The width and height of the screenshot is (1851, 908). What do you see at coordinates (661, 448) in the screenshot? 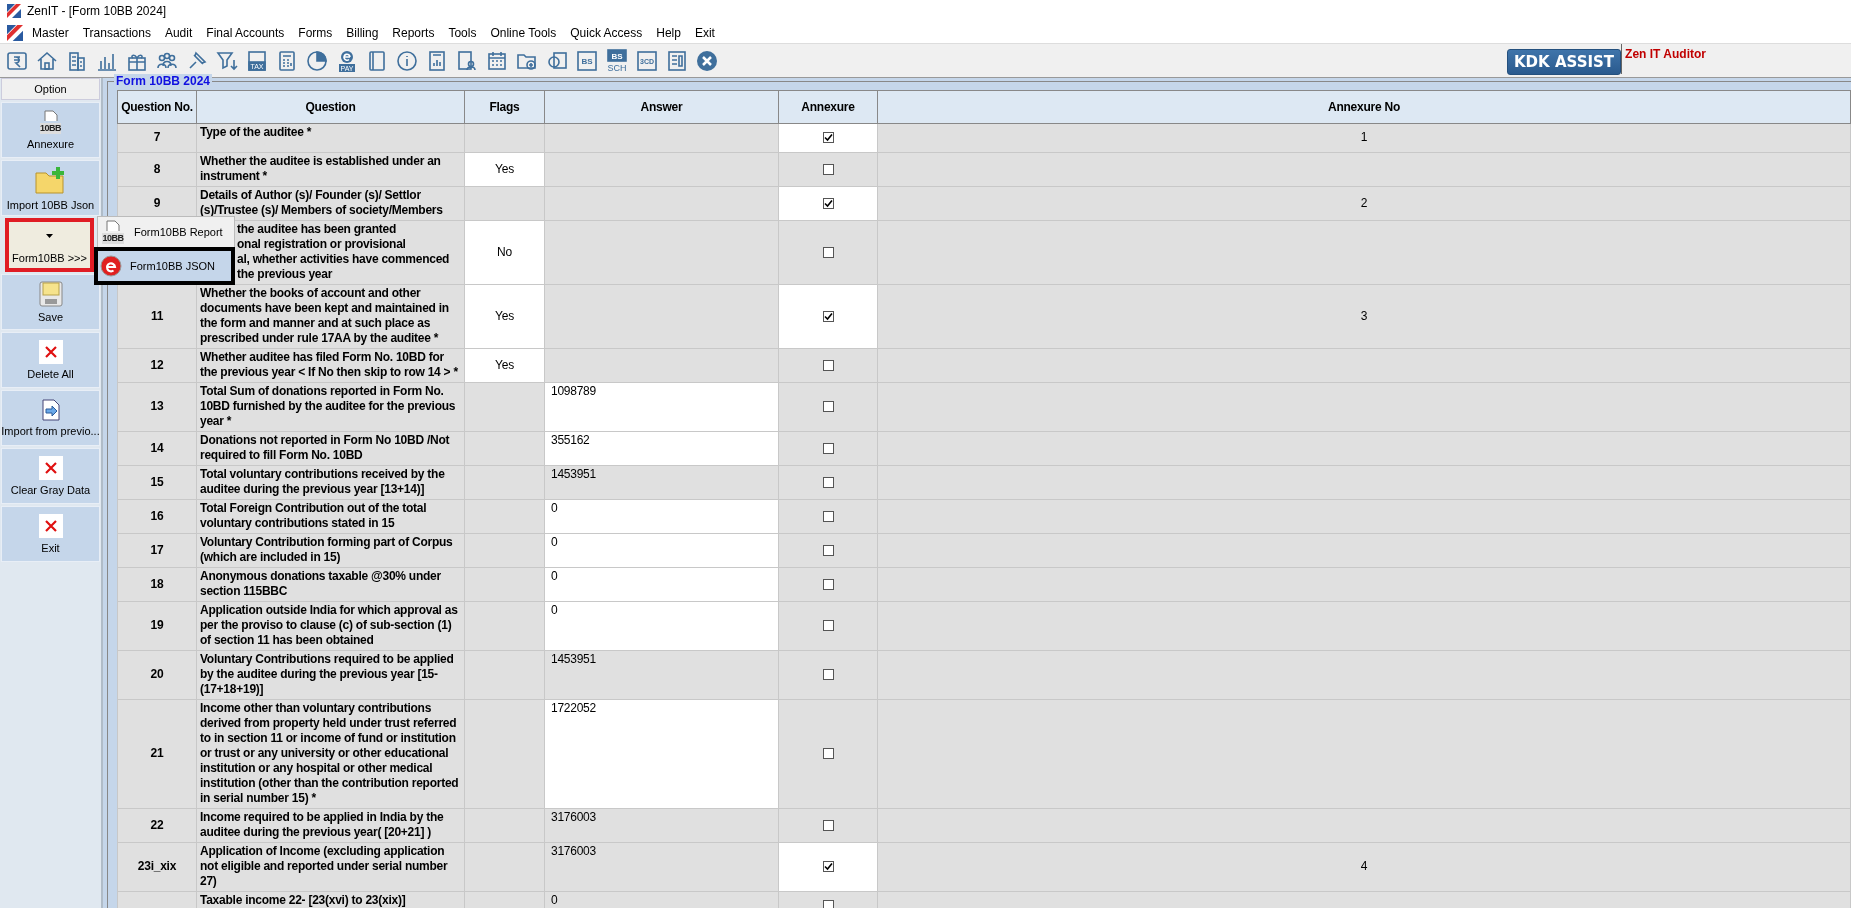
I see `answer-cell: 355162` at bounding box center [661, 448].